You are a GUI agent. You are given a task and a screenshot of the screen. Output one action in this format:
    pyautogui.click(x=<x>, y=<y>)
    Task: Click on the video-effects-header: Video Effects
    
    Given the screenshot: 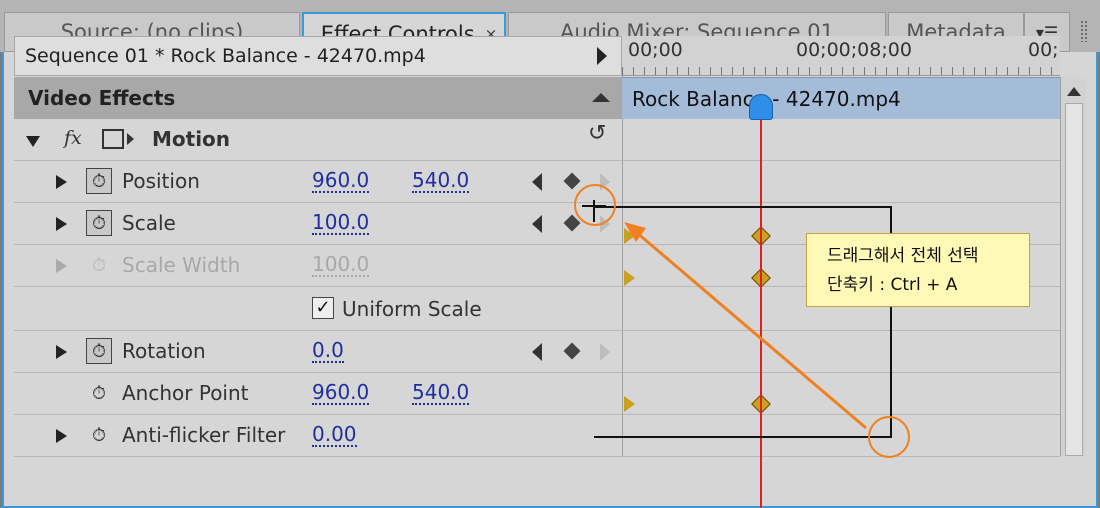 What is the action you would take?
    pyautogui.click(x=318, y=98)
    